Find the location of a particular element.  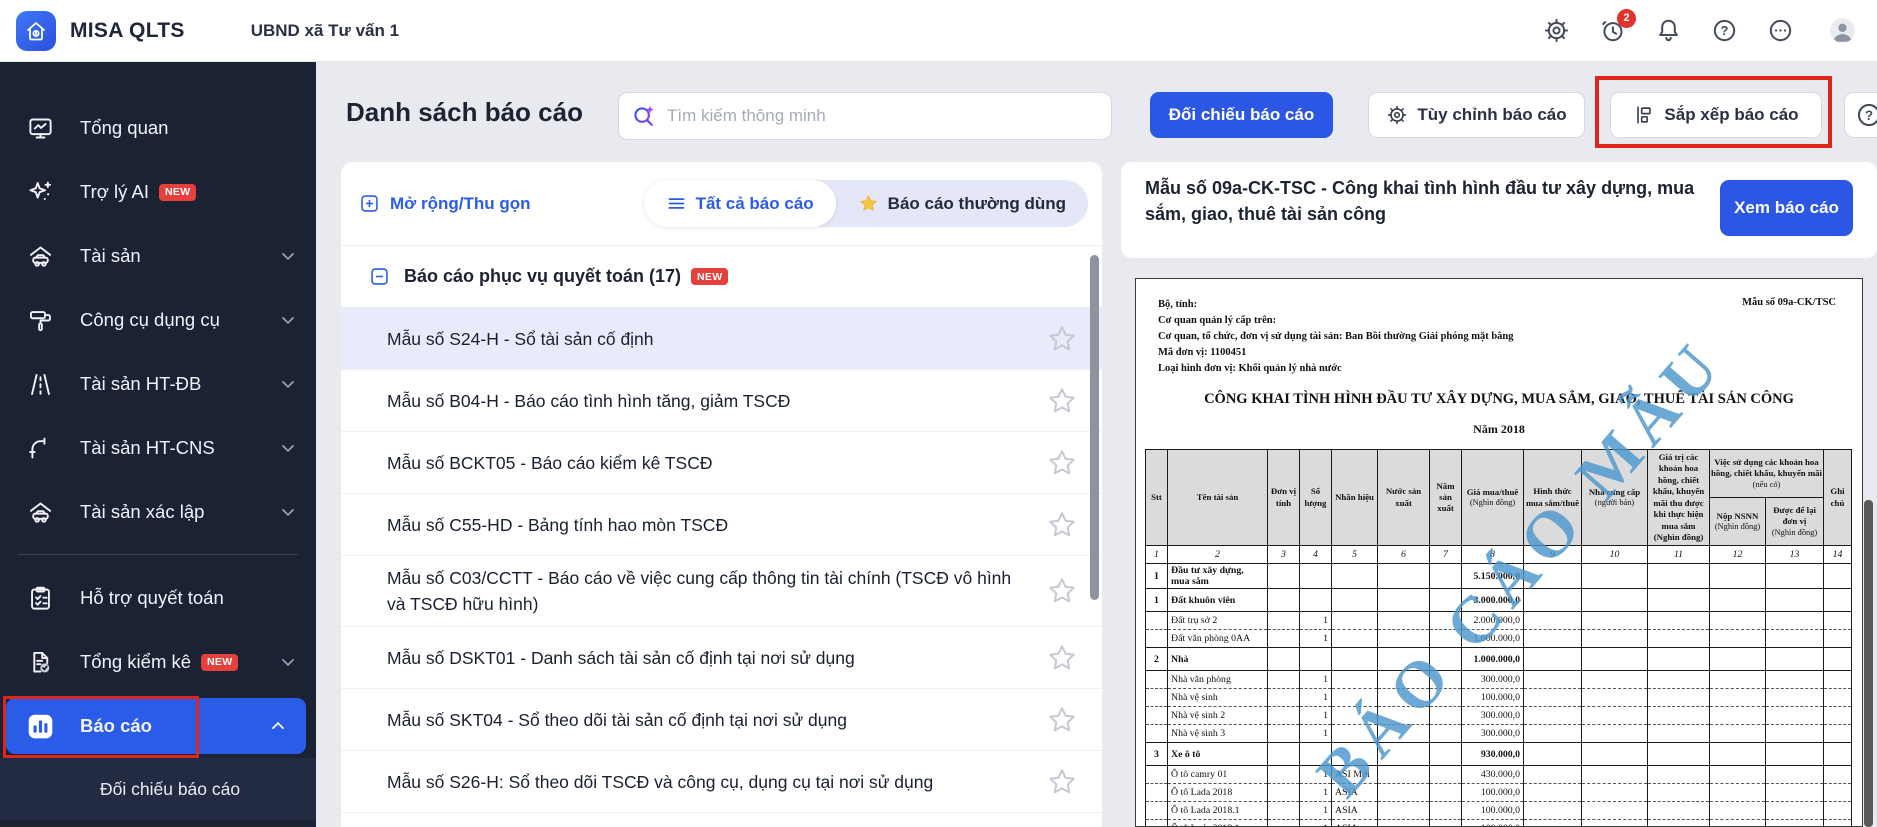

sidebar-item-tai-san-ht-cns: Tài sản HT-CNS is located at coordinates (158, 448).